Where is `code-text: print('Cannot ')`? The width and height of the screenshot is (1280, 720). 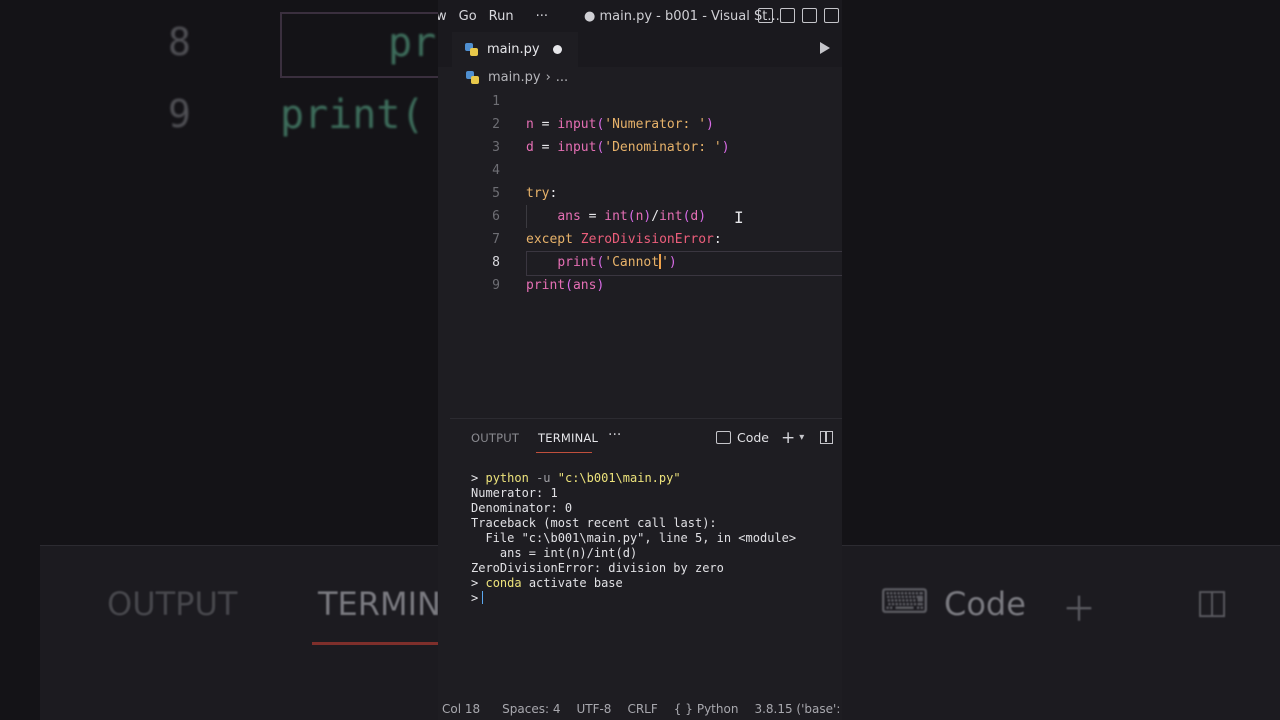 code-text: print('Cannot ') is located at coordinates (601, 262).